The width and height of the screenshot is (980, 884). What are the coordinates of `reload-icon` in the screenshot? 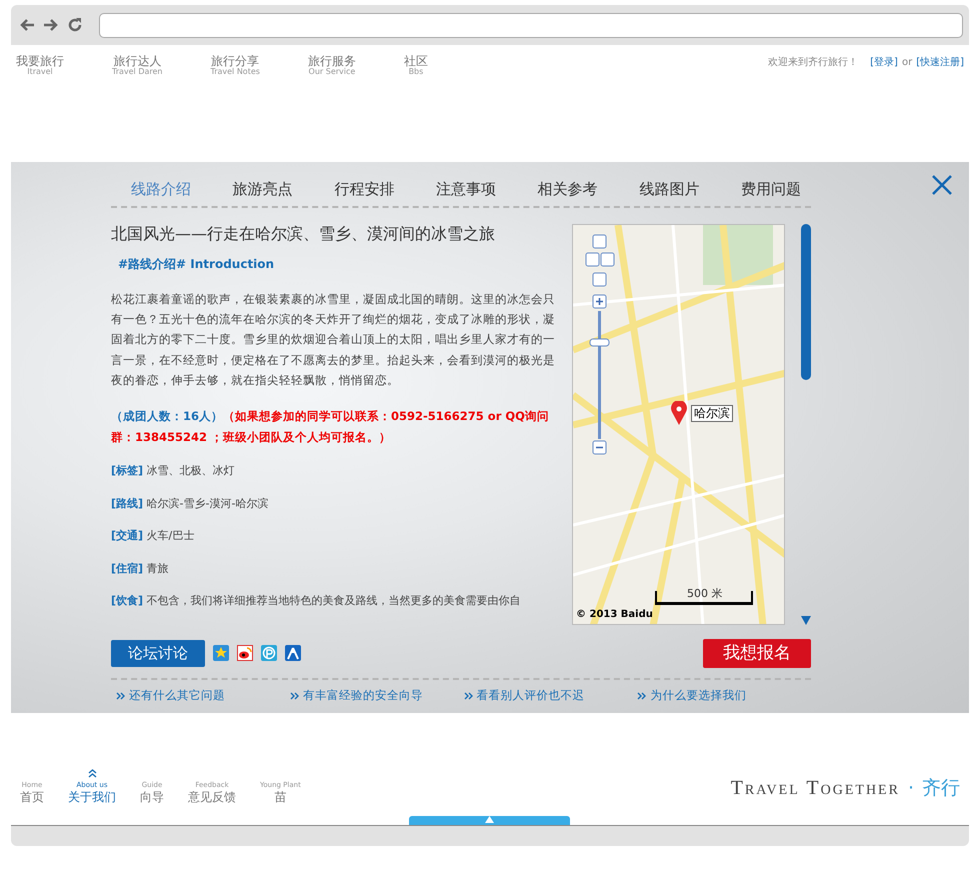 It's located at (75, 25).